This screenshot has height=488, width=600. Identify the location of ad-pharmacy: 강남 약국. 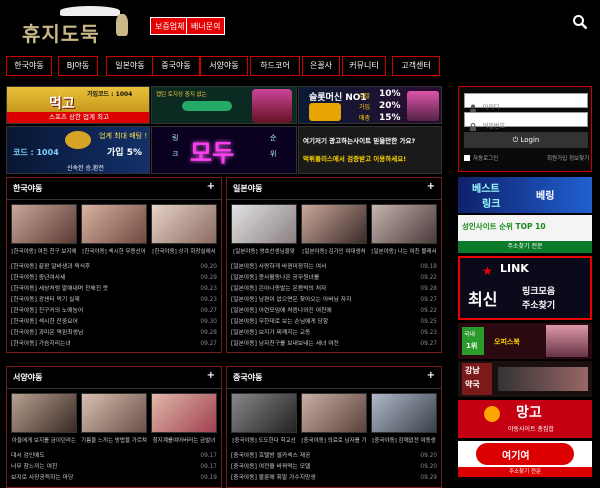
(525, 379).